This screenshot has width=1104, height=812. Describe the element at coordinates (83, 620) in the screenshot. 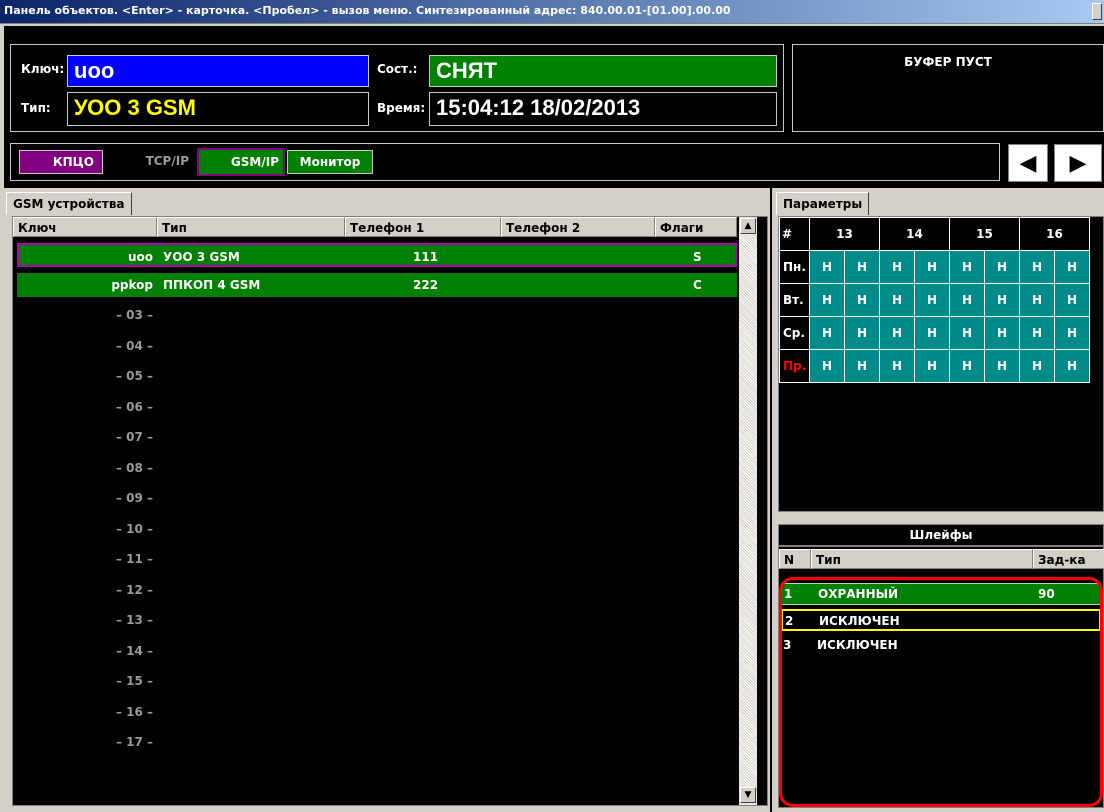

I see `empty-row: – 13 –` at that location.